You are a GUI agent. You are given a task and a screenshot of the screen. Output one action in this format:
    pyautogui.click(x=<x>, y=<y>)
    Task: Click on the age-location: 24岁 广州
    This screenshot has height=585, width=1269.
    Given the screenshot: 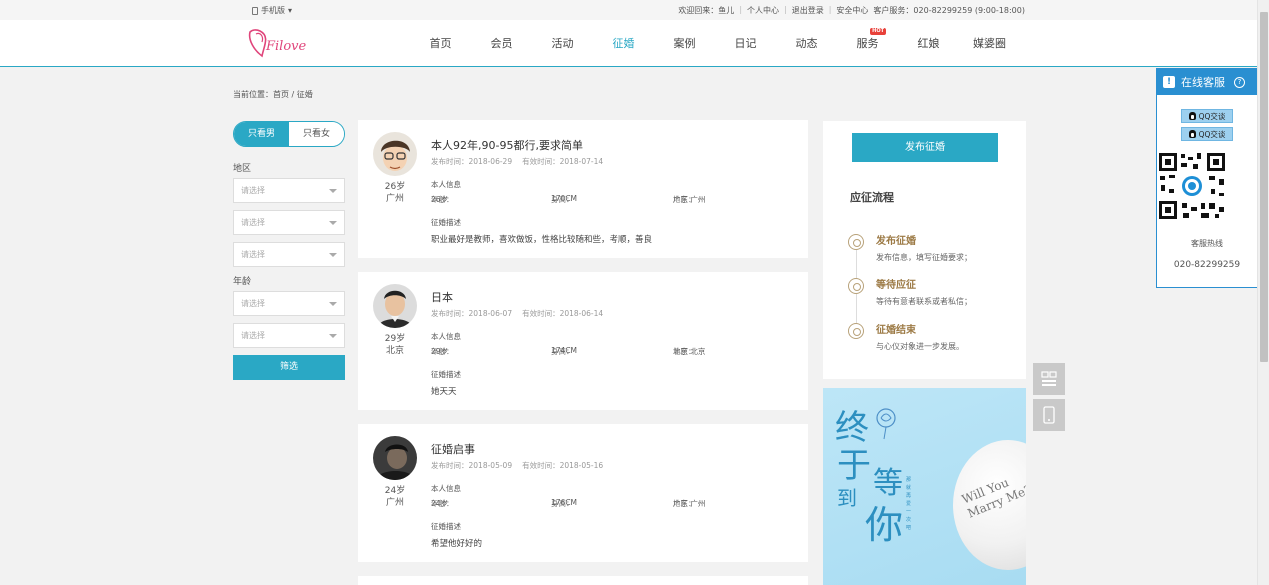 What is the action you would take?
    pyautogui.click(x=395, y=497)
    